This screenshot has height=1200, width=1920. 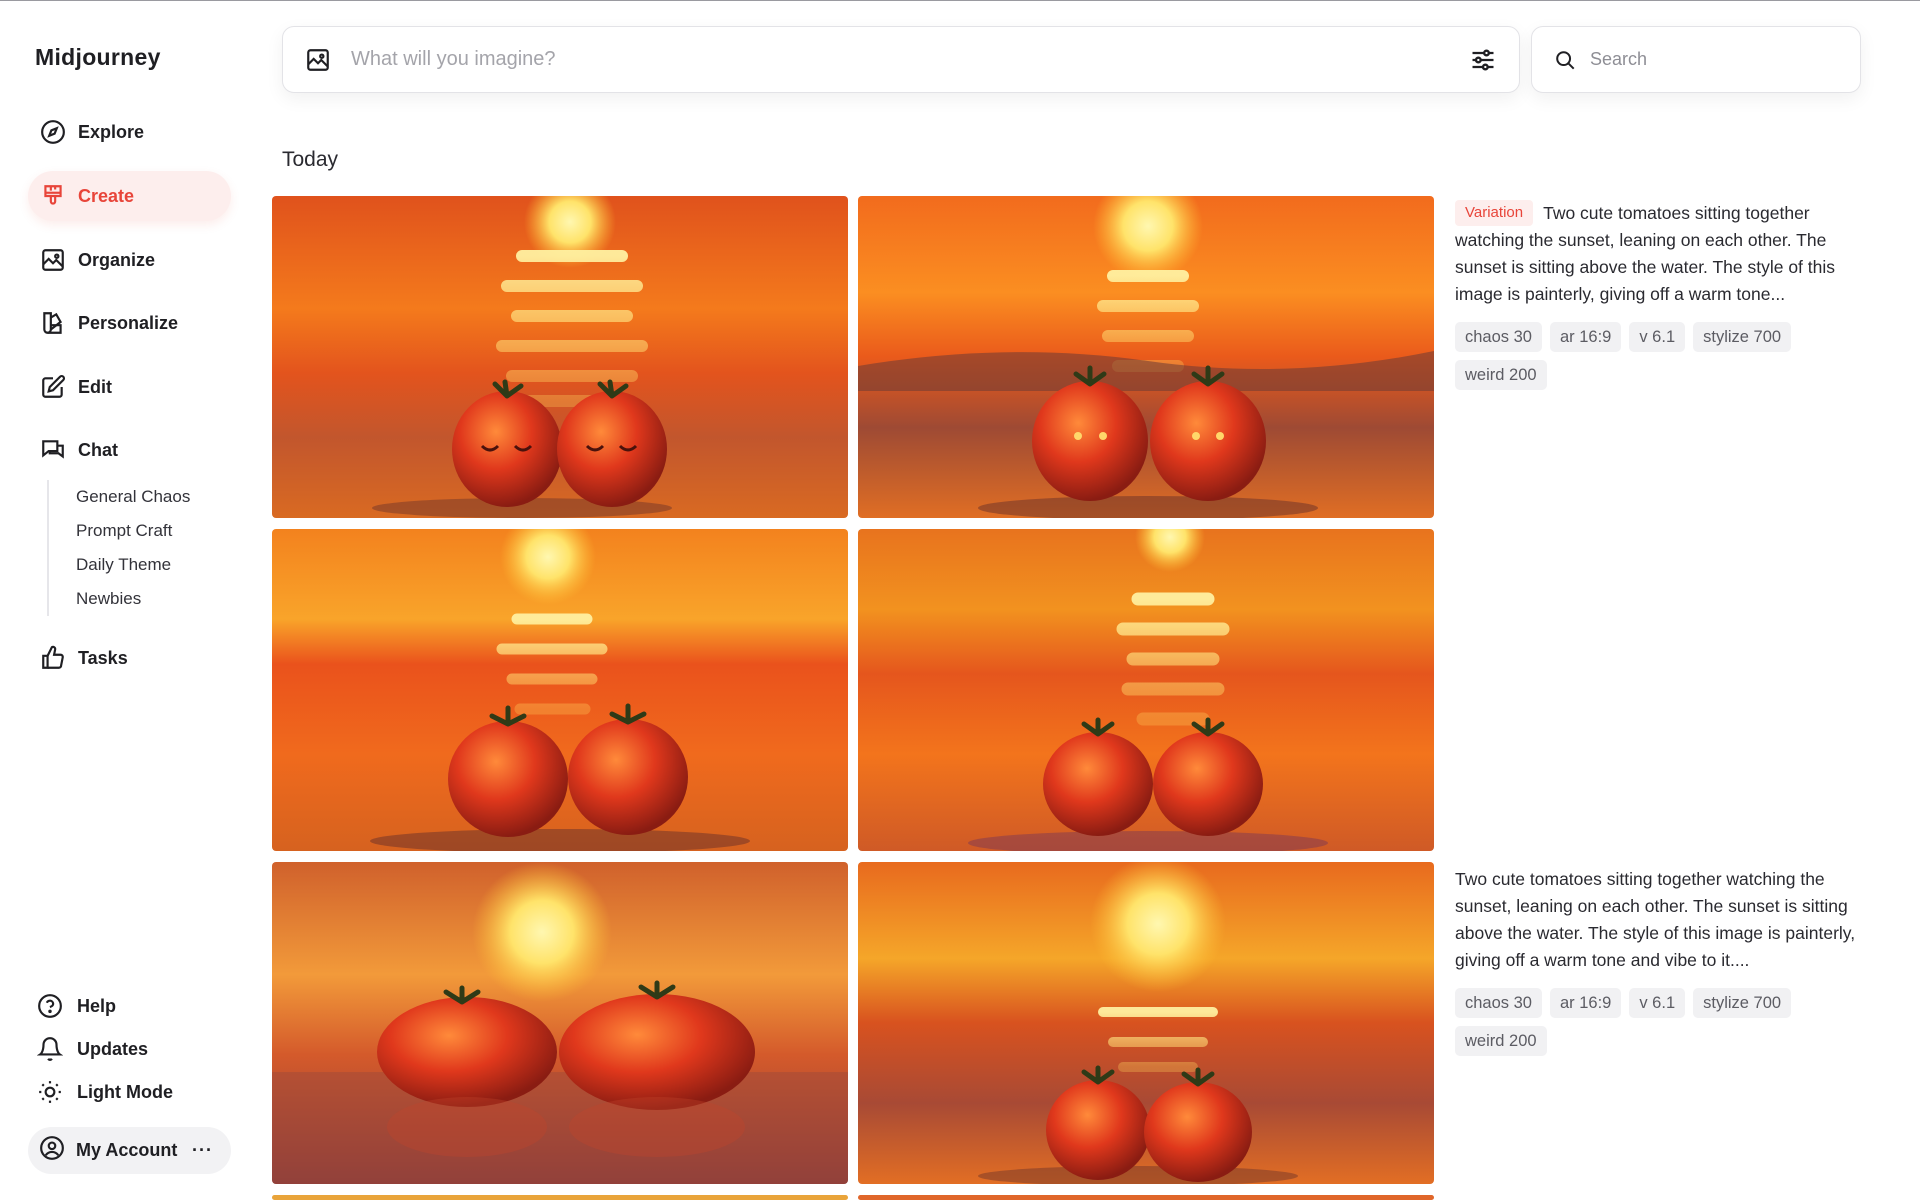 What do you see at coordinates (202, 1150) in the screenshot?
I see `more-options-icon: ···` at bounding box center [202, 1150].